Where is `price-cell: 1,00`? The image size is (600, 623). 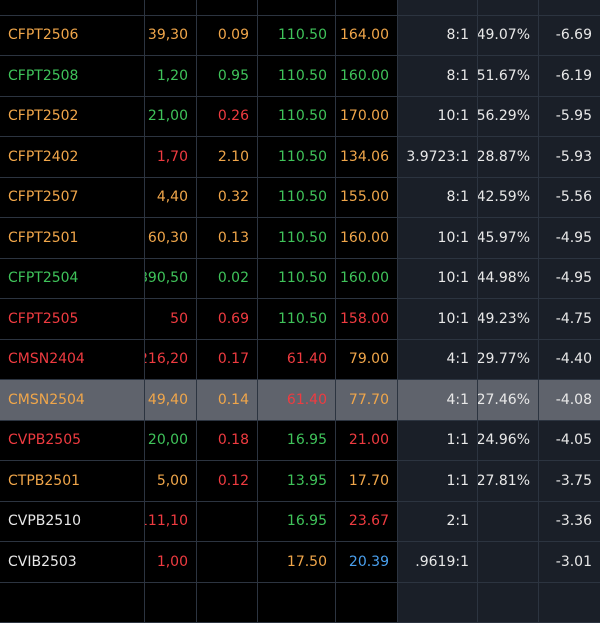 price-cell: 1,00 is located at coordinates (171, 562).